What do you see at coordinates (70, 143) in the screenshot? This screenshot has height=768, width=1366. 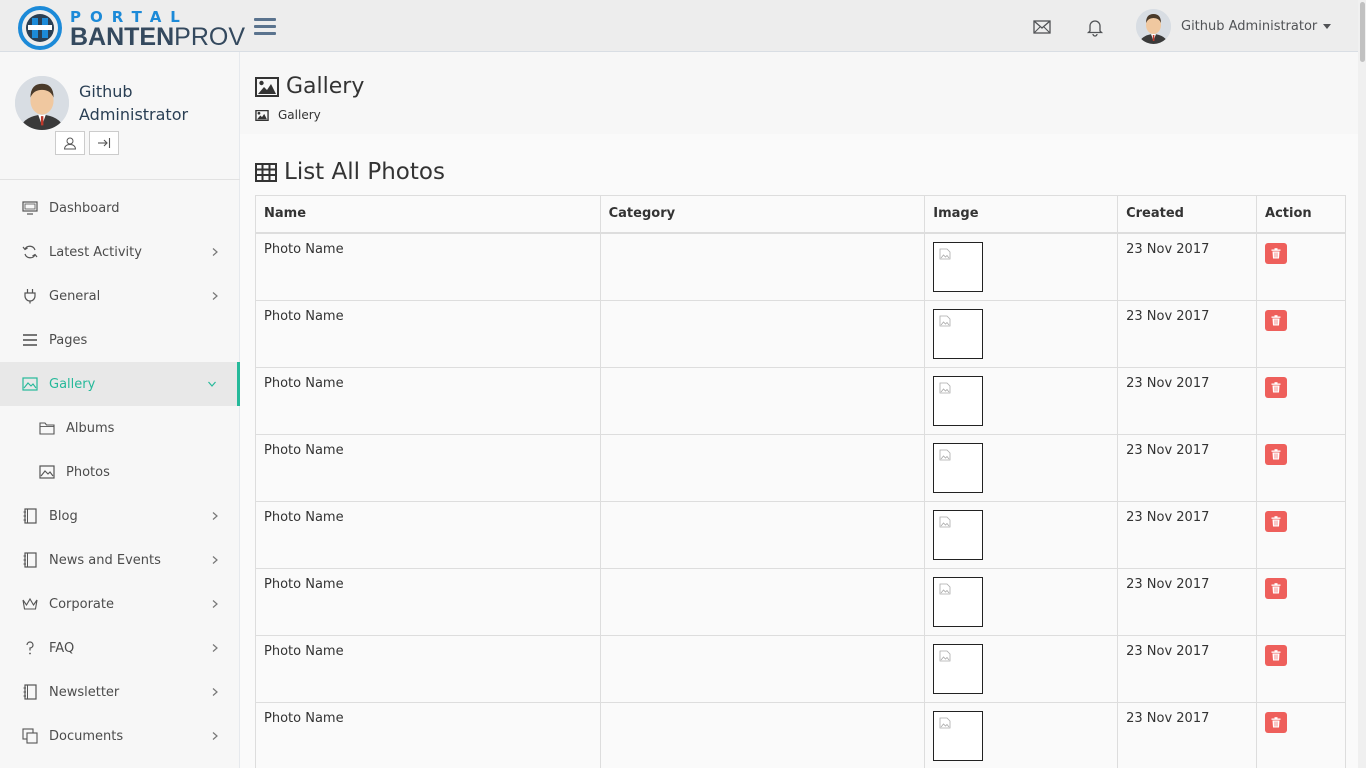 I see `profile-button` at bounding box center [70, 143].